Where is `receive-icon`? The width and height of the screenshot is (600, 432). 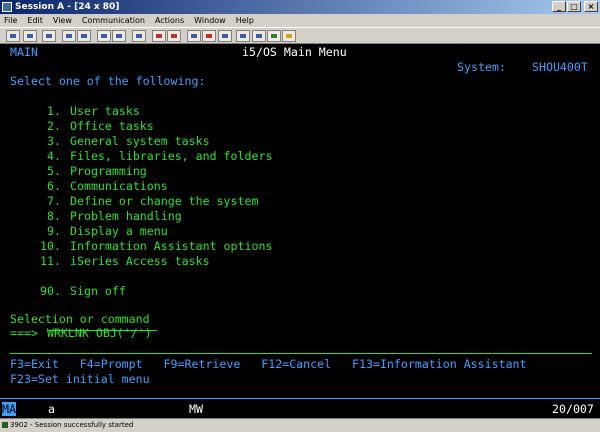
receive-icon is located at coordinates (84, 36).